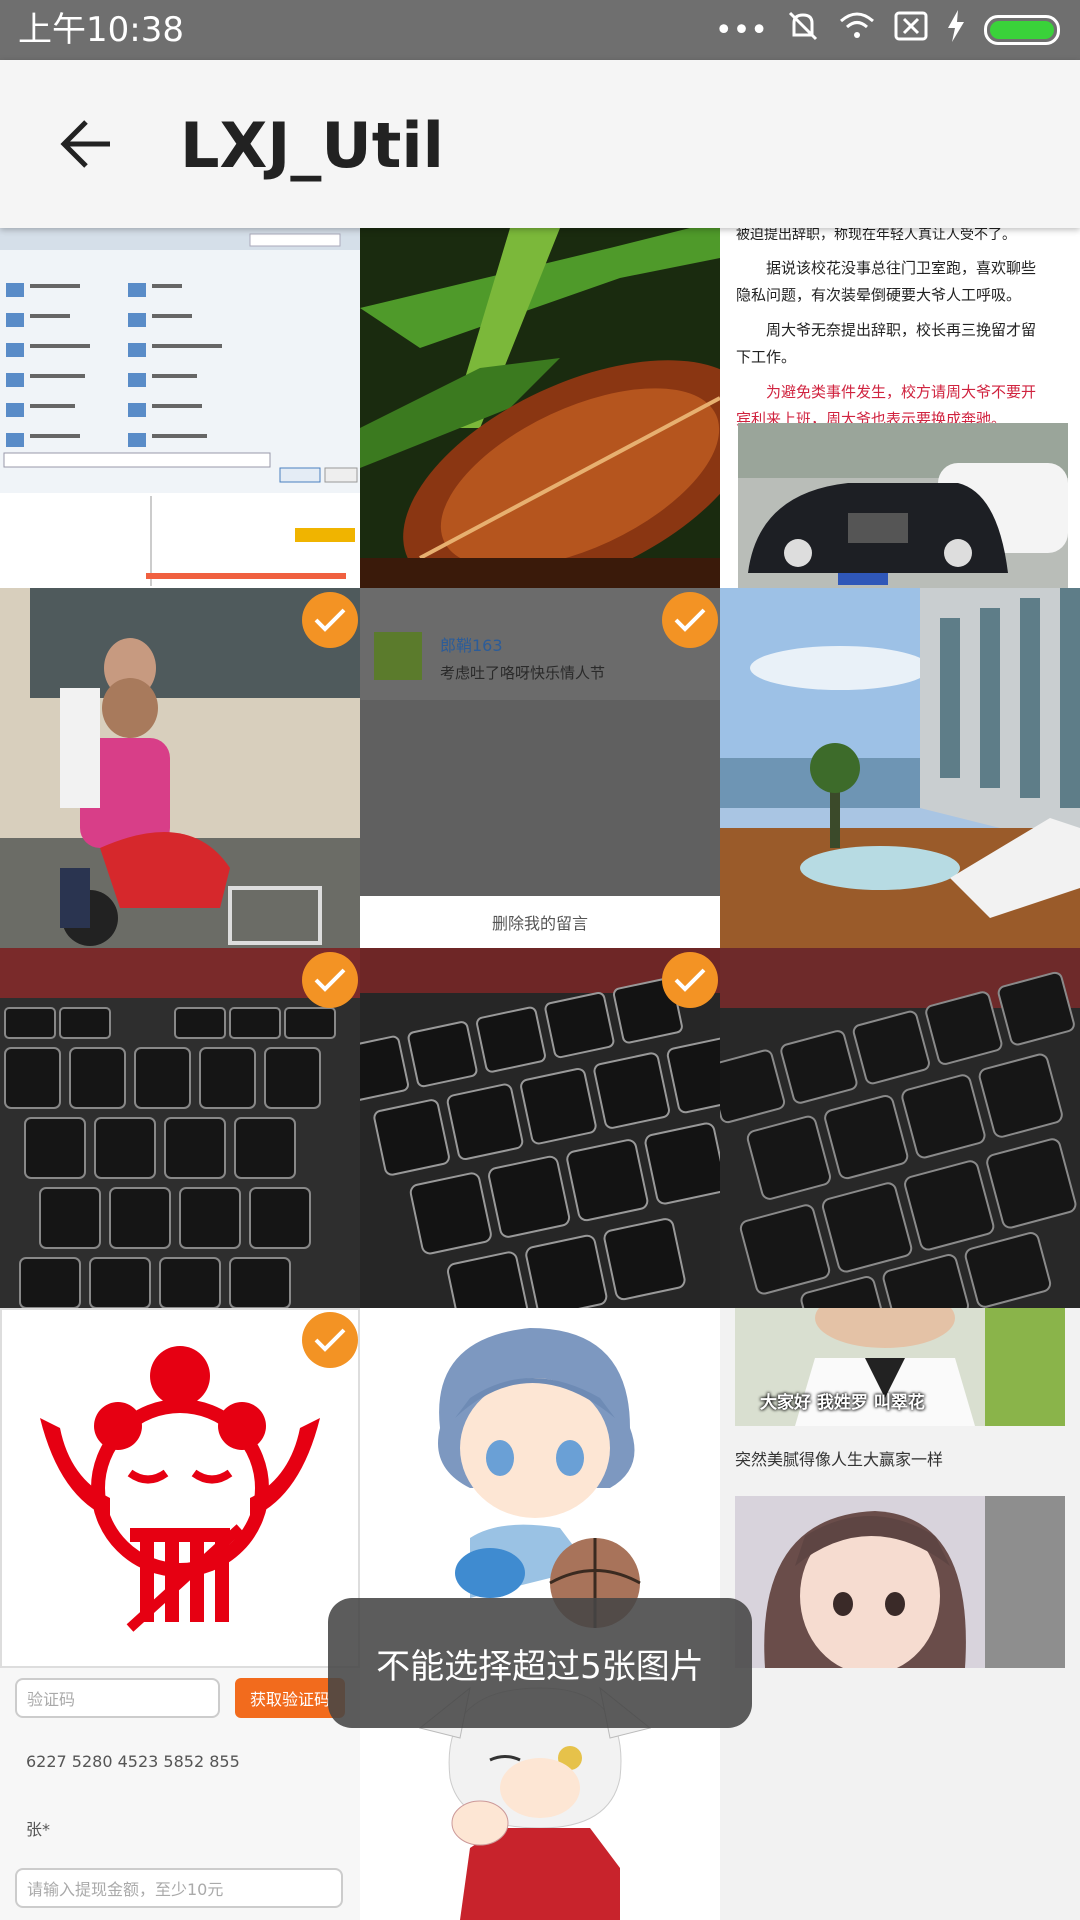 The width and height of the screenshot is (1080, 1920). I want to click on news-line: 被迫提出辞职，称现在年轻人真让人受不了。, so click(876, 235).